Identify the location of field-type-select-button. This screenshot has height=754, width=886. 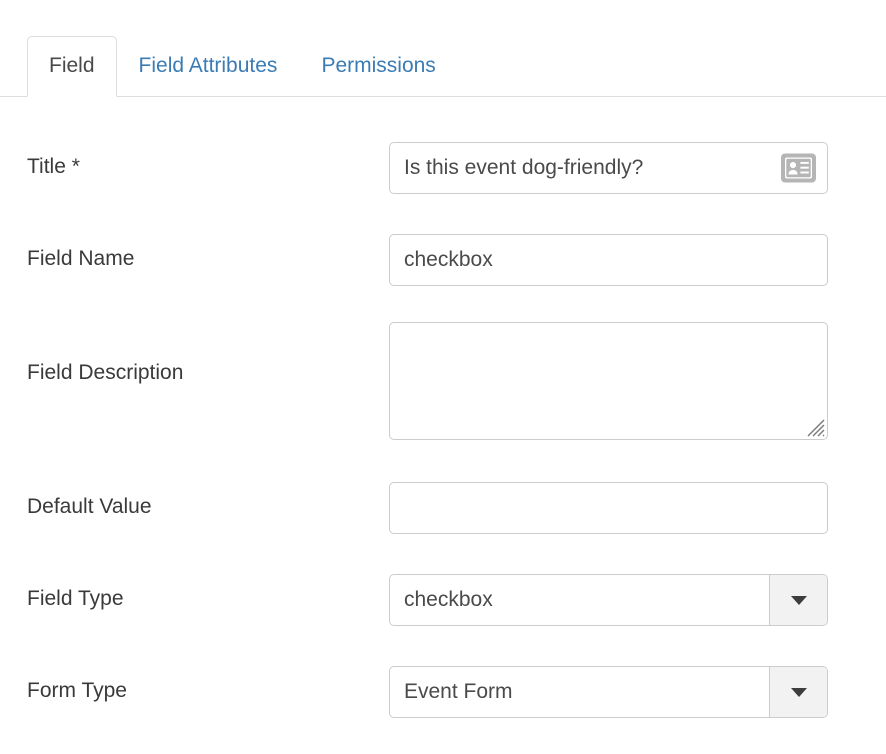
(798, 600).